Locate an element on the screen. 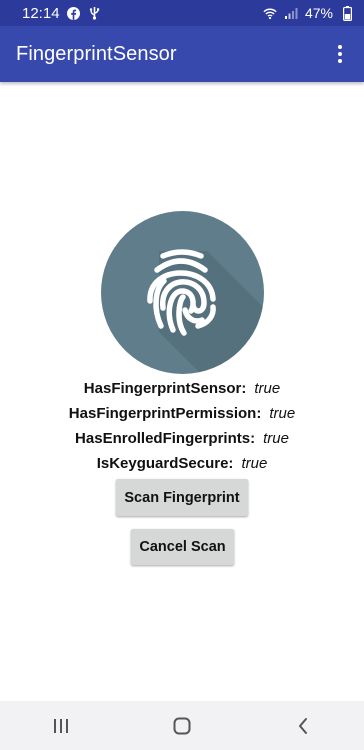 Image resolution: width=364 pixels, height=750 pixels. signal-icon is located at coordinates (291, 13).